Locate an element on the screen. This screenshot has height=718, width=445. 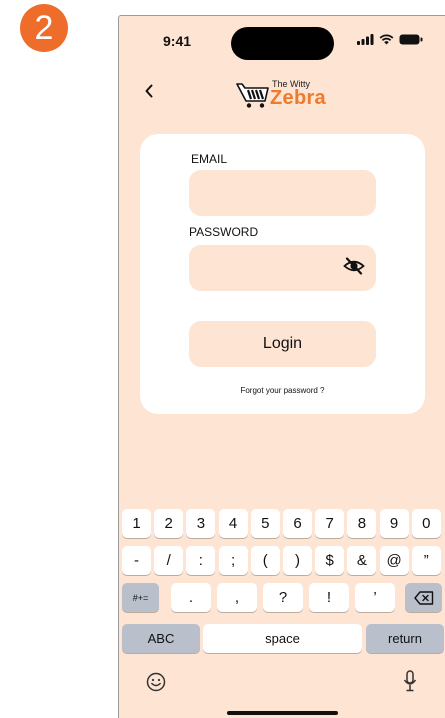
key-number: 8 is located at coordinates (362, 523).